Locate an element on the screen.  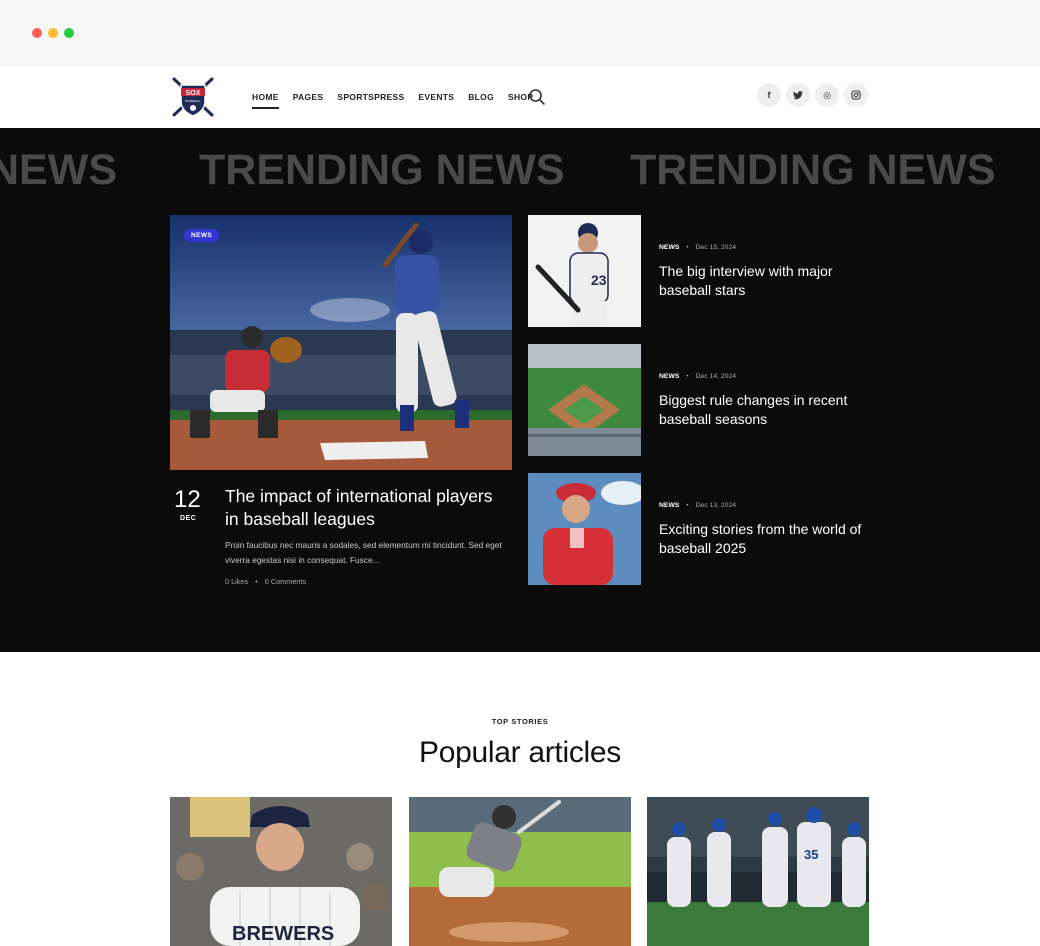
side-article-meta-2: NEWS • Dec 14, 2024 is located at coordinates (697, 376).